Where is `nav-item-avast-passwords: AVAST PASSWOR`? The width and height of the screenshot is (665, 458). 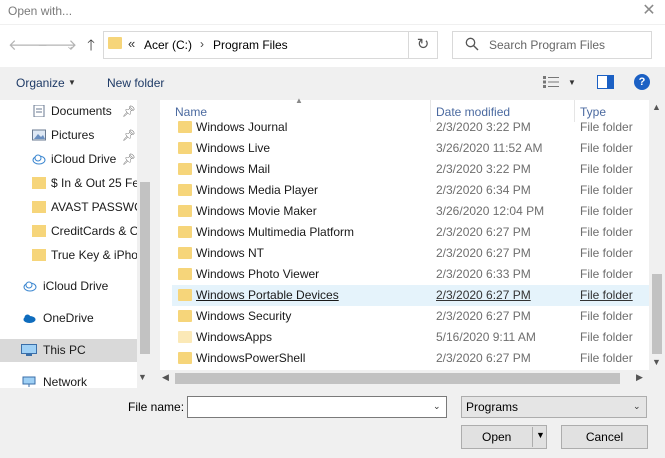 nav-item-avast-passwords: AVAST PASSWOR is located at coordinates (68, 207).